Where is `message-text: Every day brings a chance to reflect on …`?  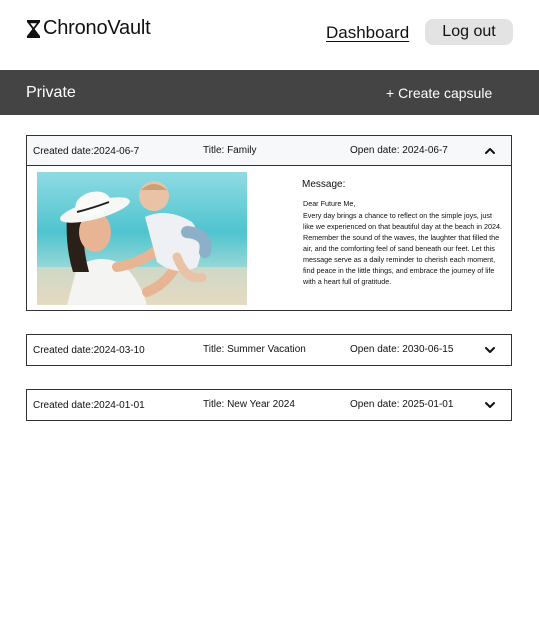
message-text: Every day brings a chance to reflect on … is located at coordinates (402, 248).